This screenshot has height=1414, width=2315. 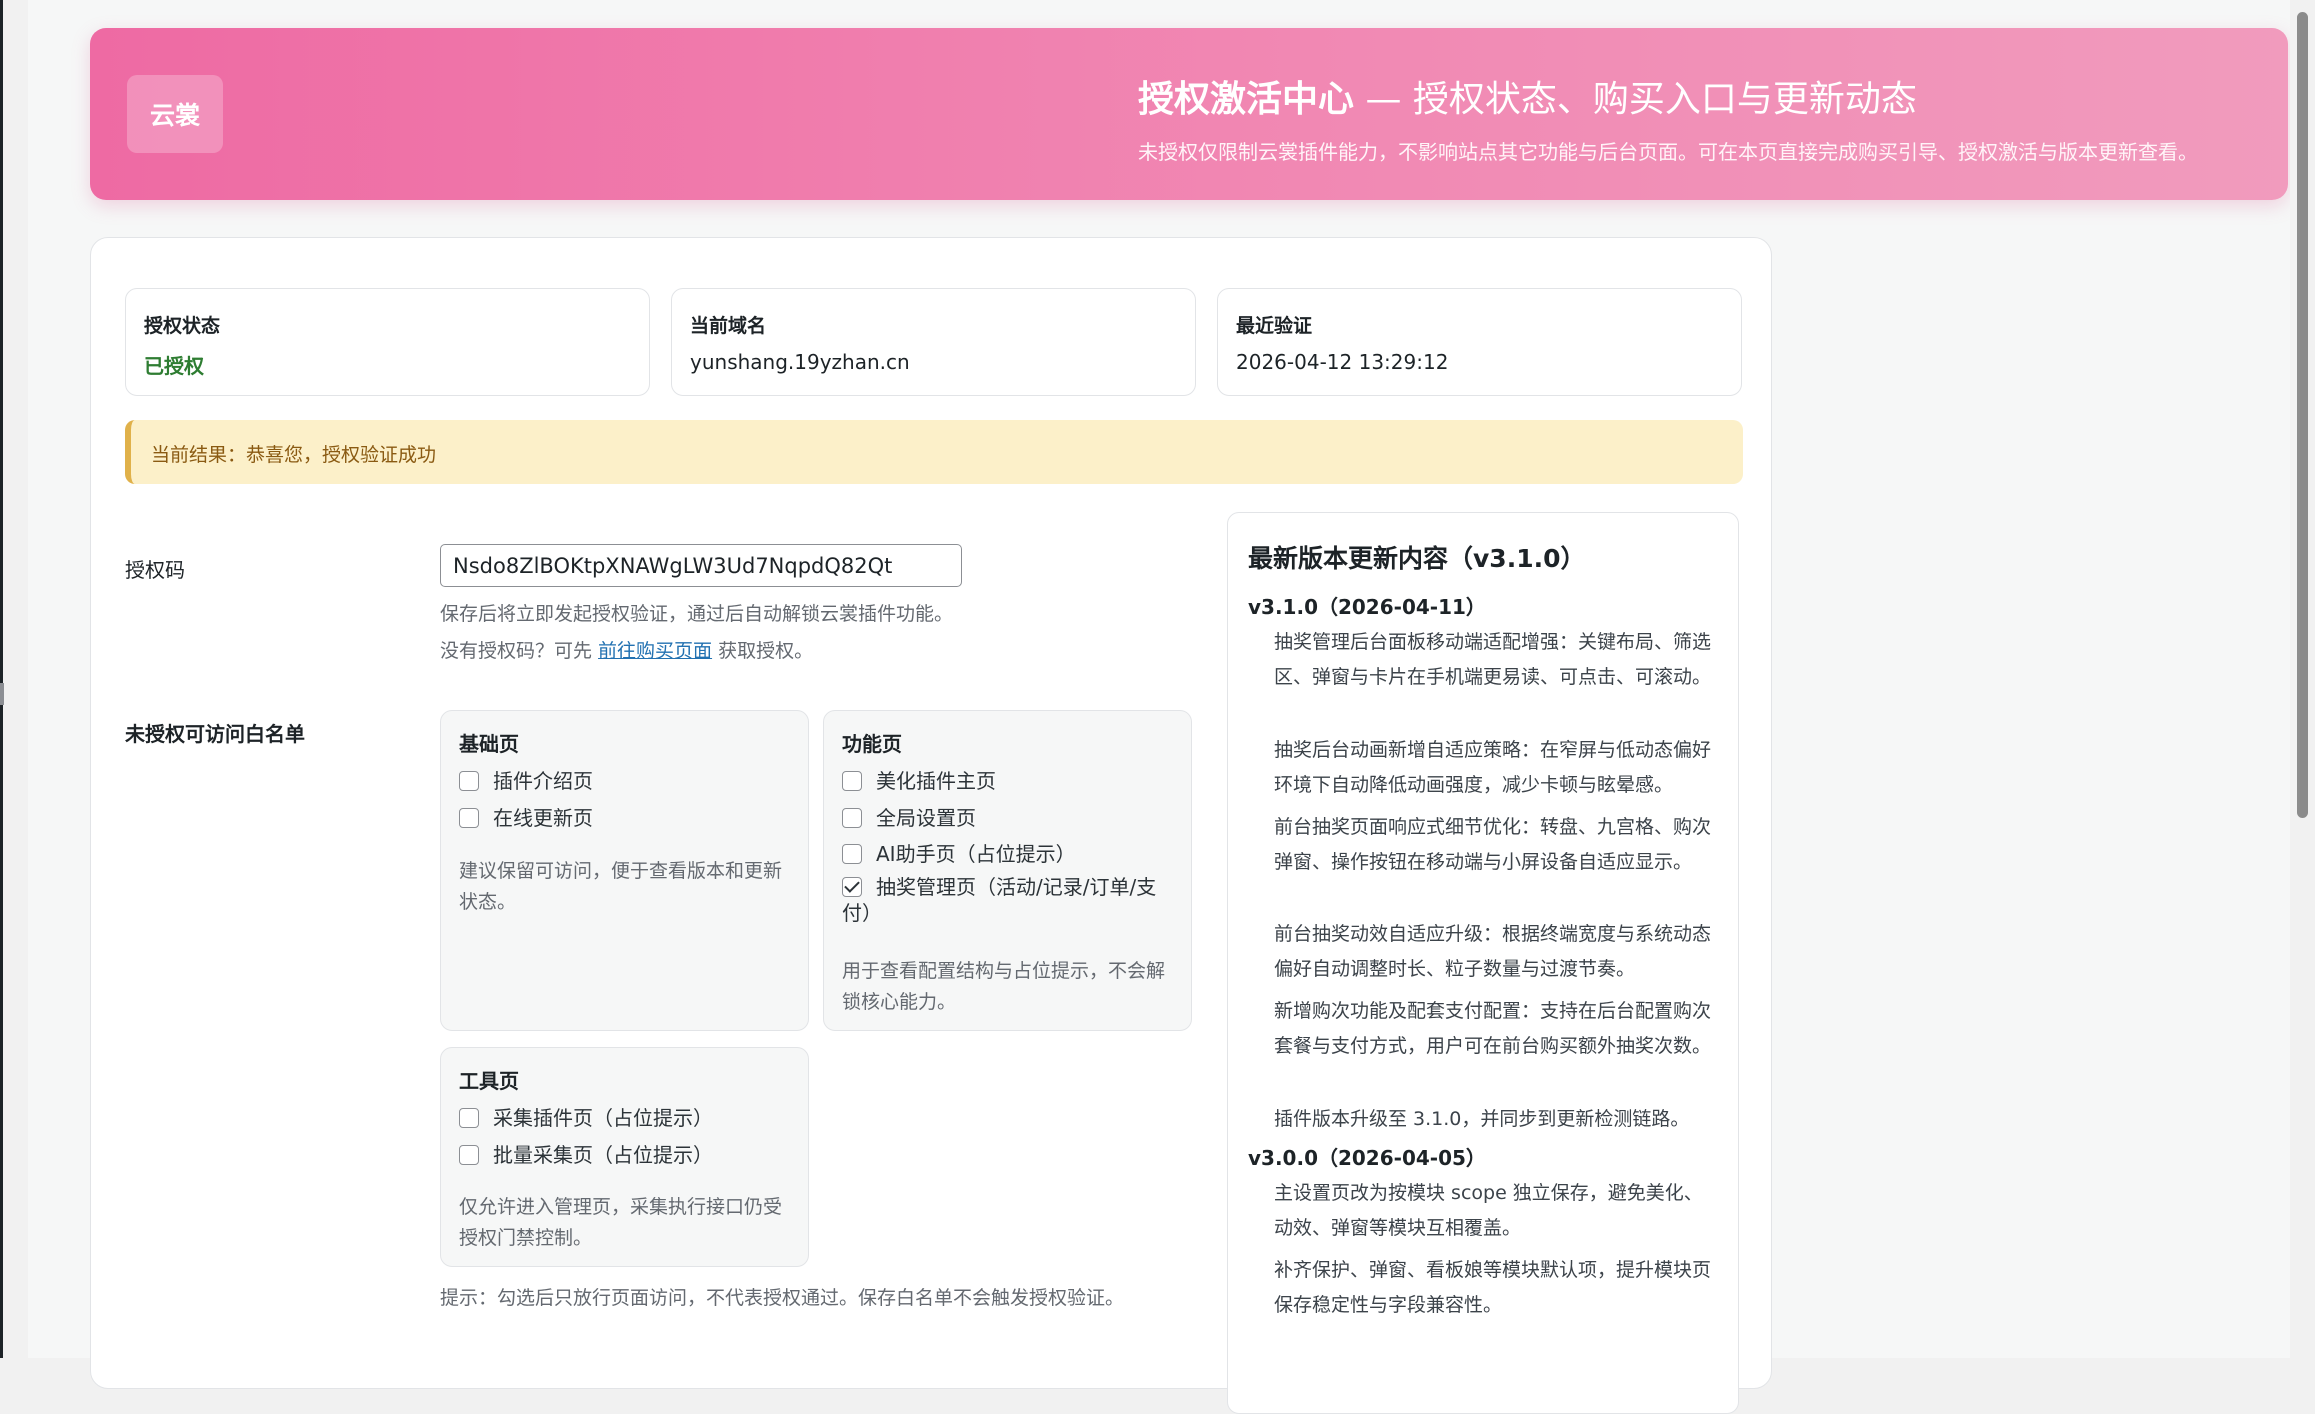 What do you see at coordinates (1417, 558) in the screenshot?
I see `changelog-title: 最新版本更新内容（v3.1.0）` at bounding box center [1417, 558].